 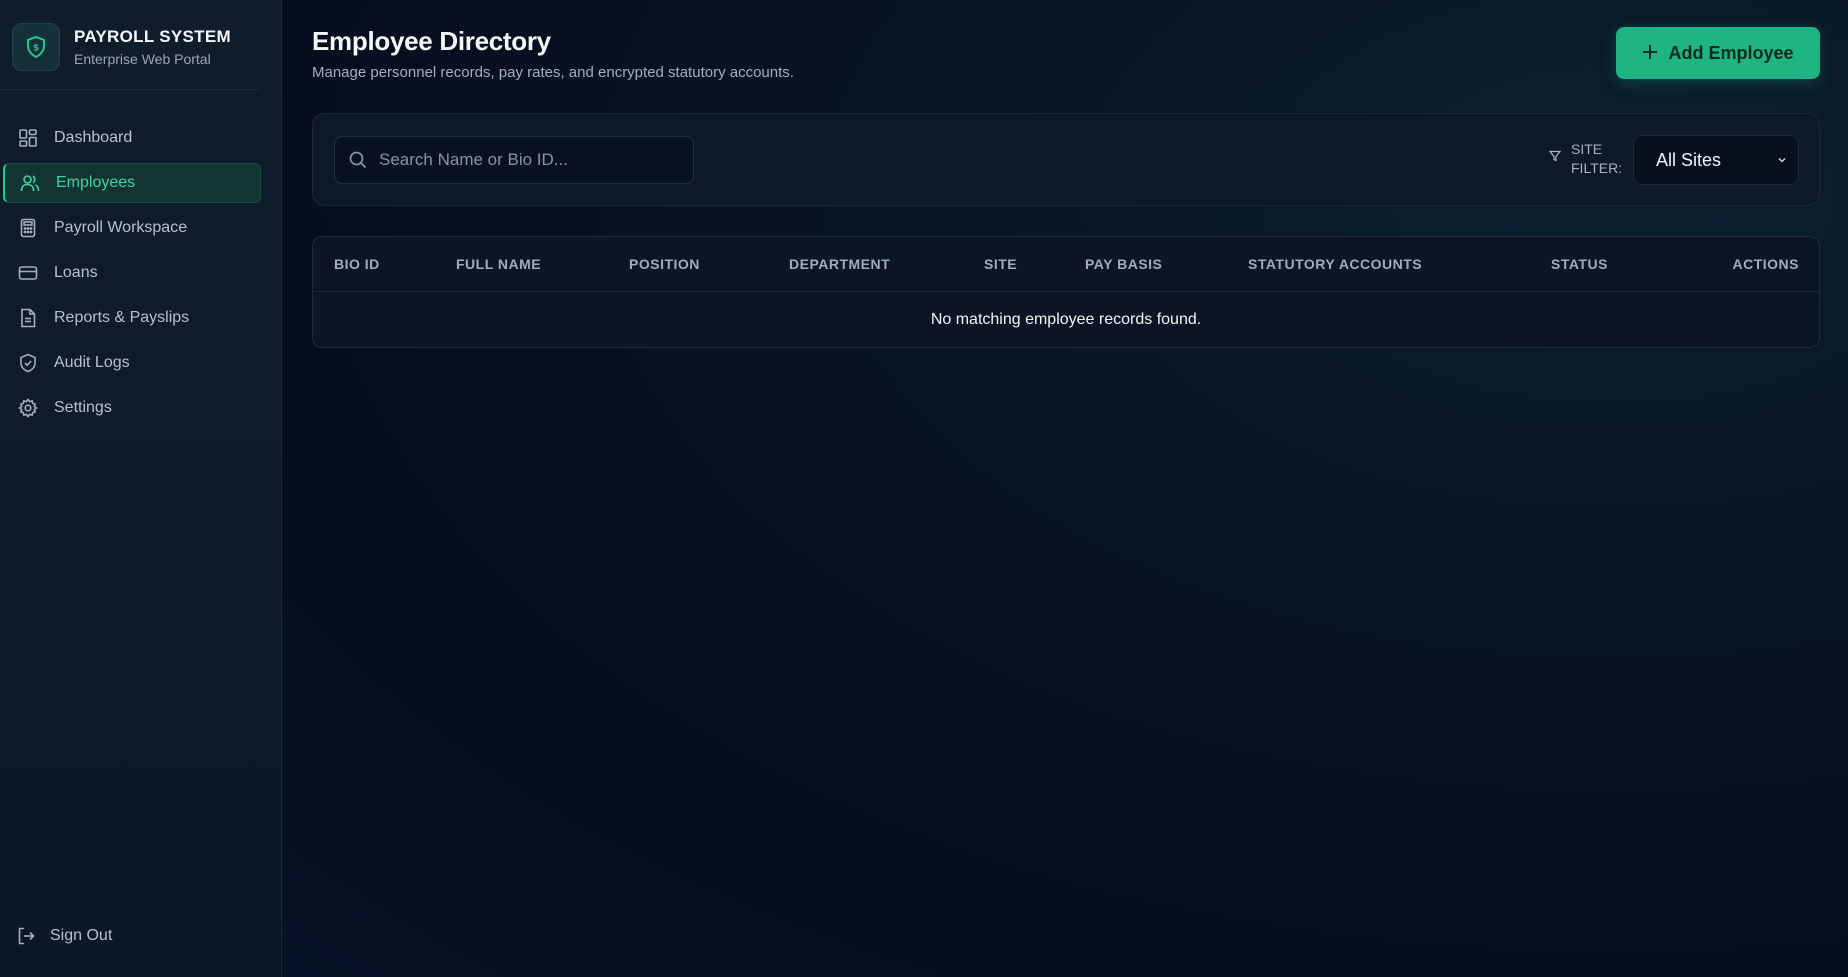 What do you see at coordinates (498, 264) in the screenshot?
I see `column-header-full-name: FULL NAME` at bounding box center [498, 264].